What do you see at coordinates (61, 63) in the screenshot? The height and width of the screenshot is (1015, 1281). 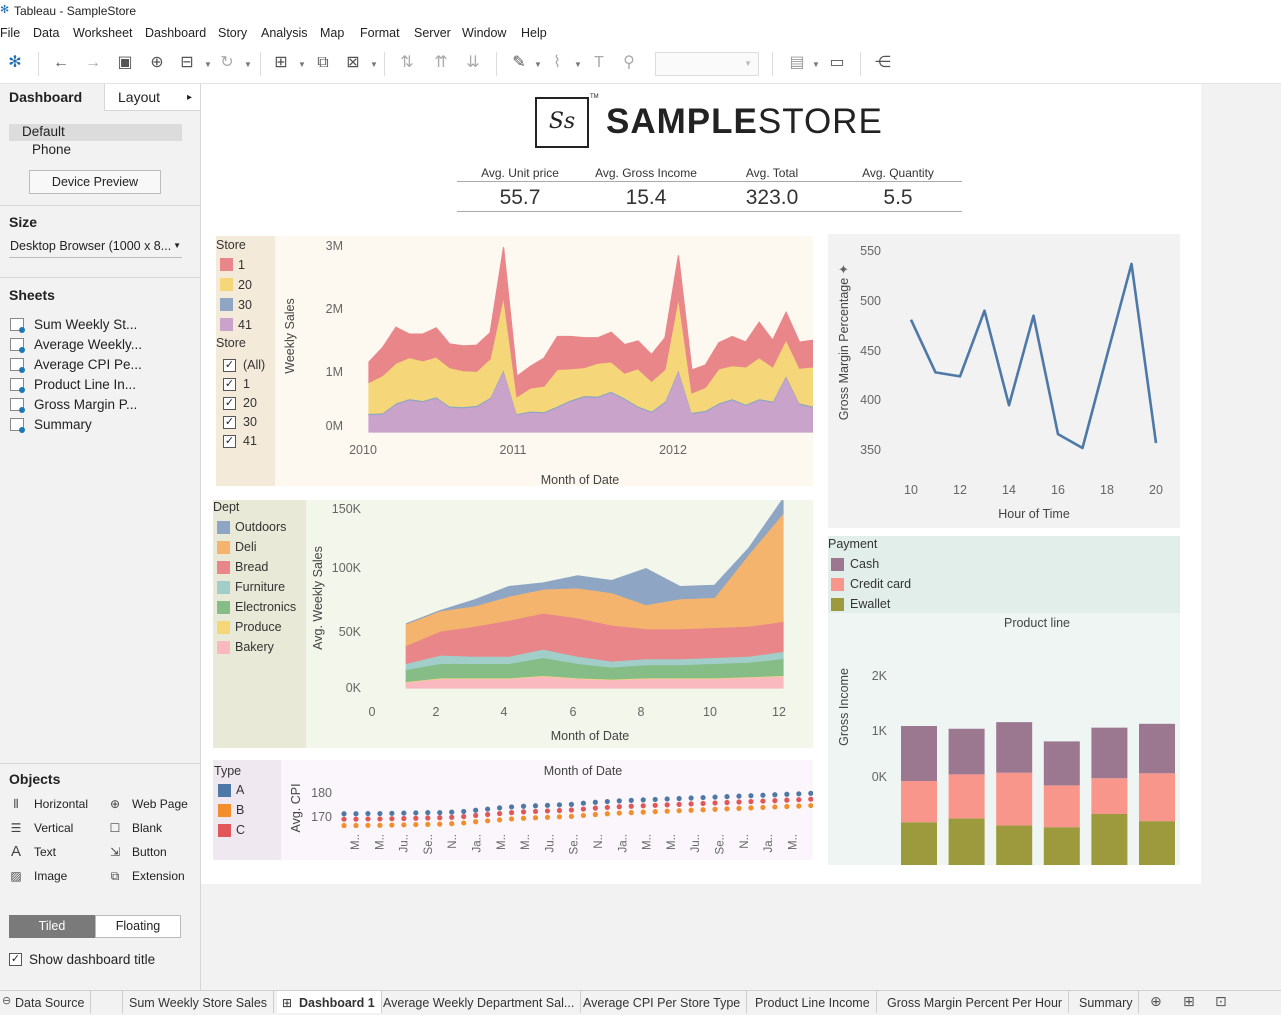 I see `undo-icon: ←` at bounding box center [61, 63].